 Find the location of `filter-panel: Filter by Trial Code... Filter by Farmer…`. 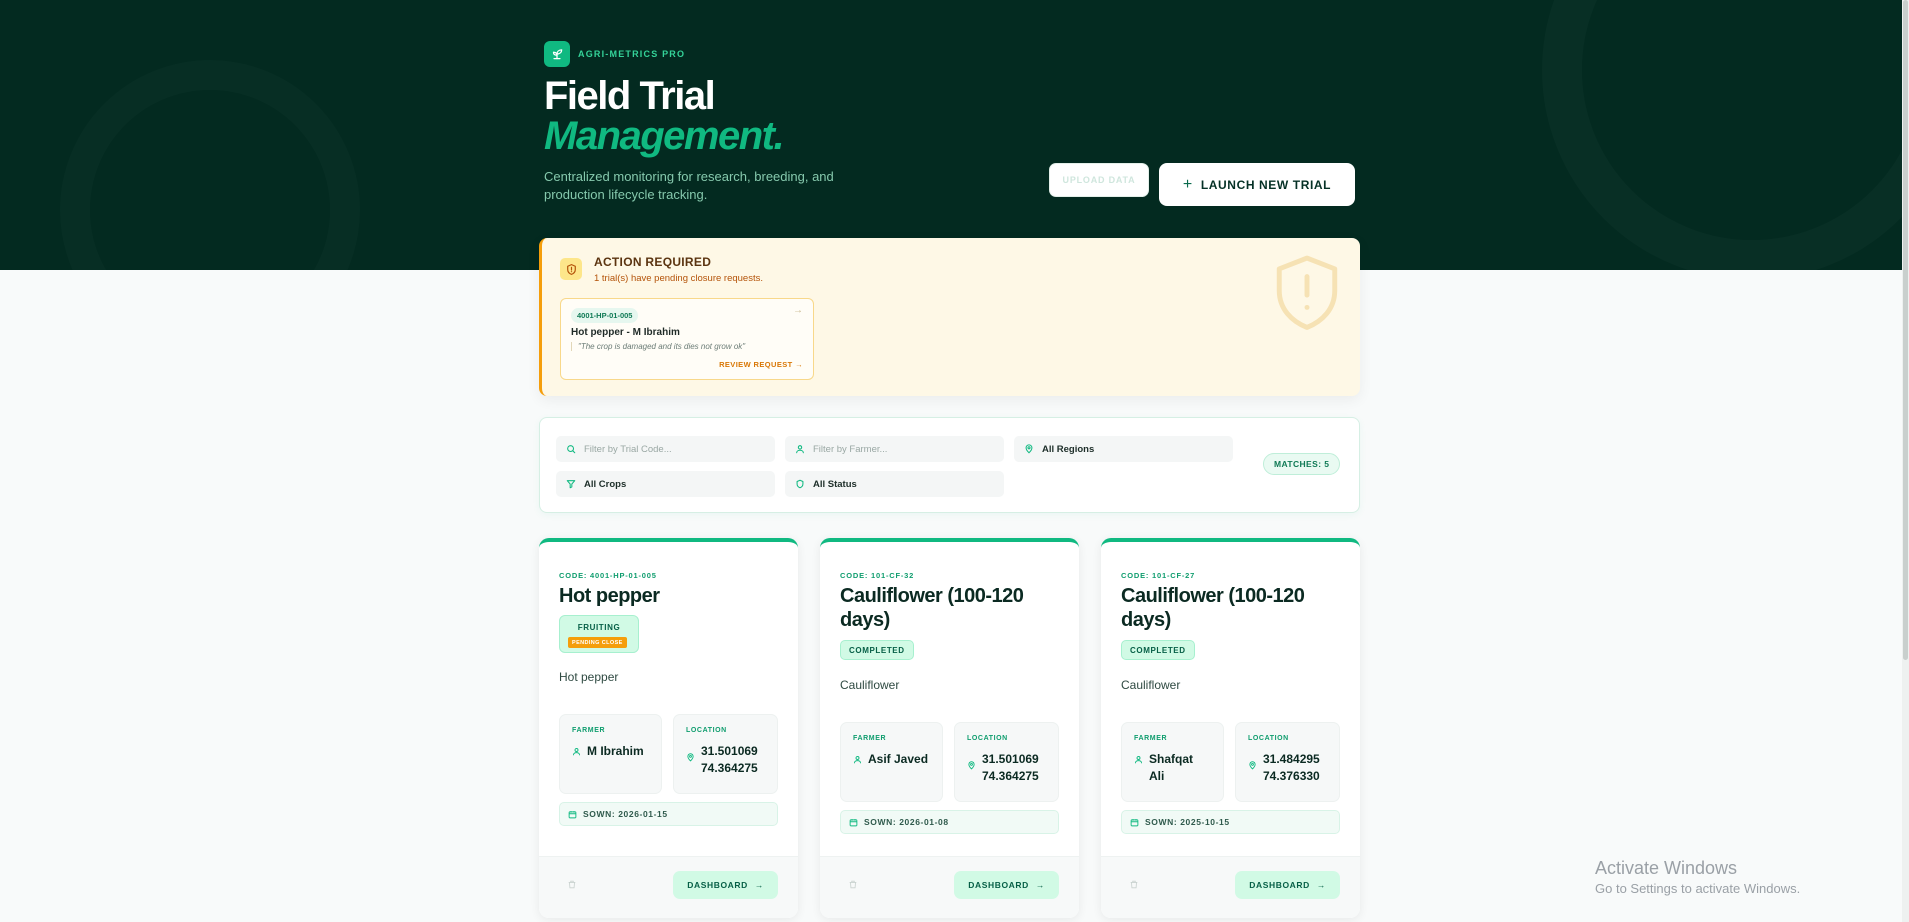

filter-panel: Filter by Trial Code... Filter by Farmer… is located at coordinates (949, 465).